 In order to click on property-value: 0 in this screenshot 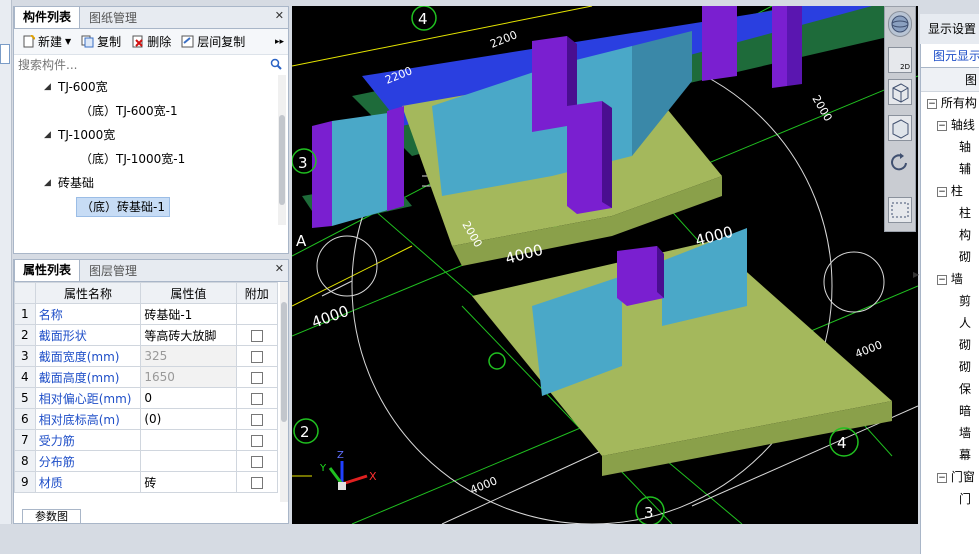, I will do `click(188, 398)`.